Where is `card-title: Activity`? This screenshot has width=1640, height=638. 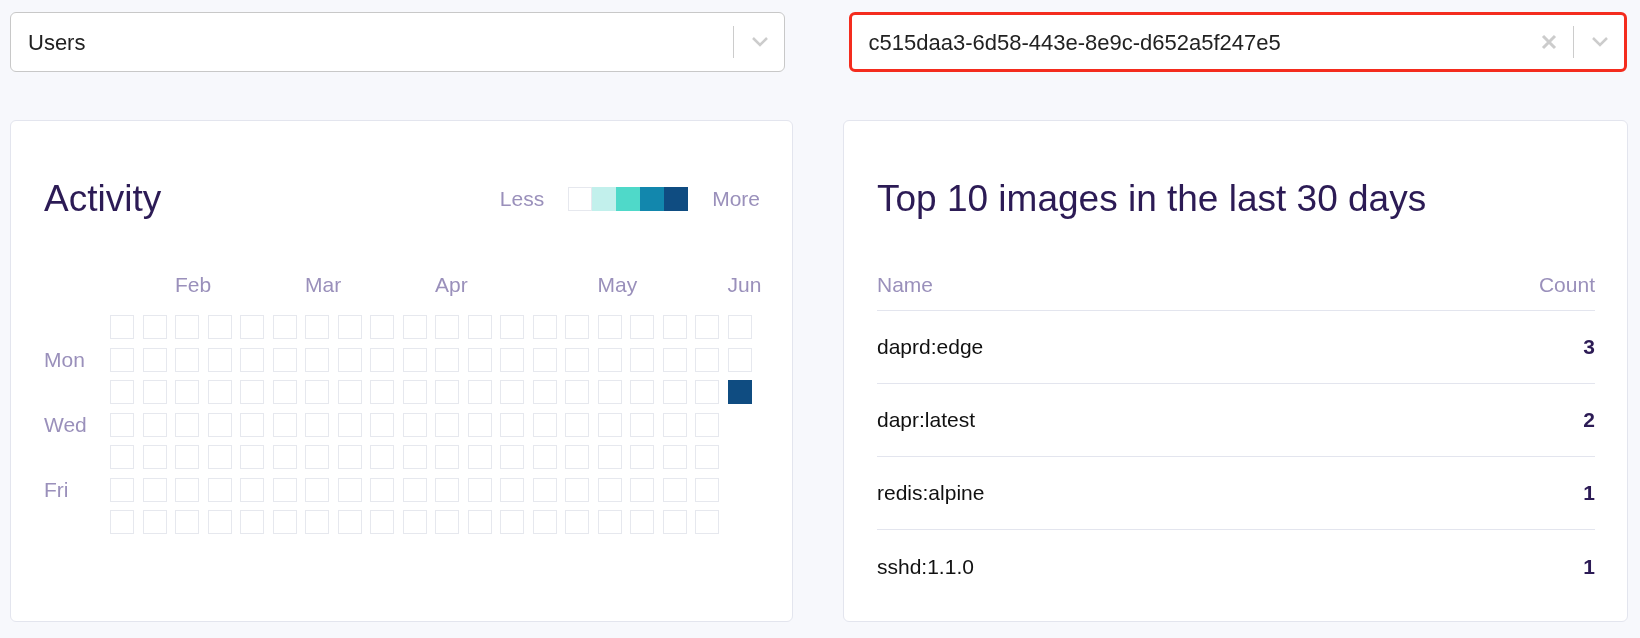
card-title: Activity is located at coordinates (103, 199).